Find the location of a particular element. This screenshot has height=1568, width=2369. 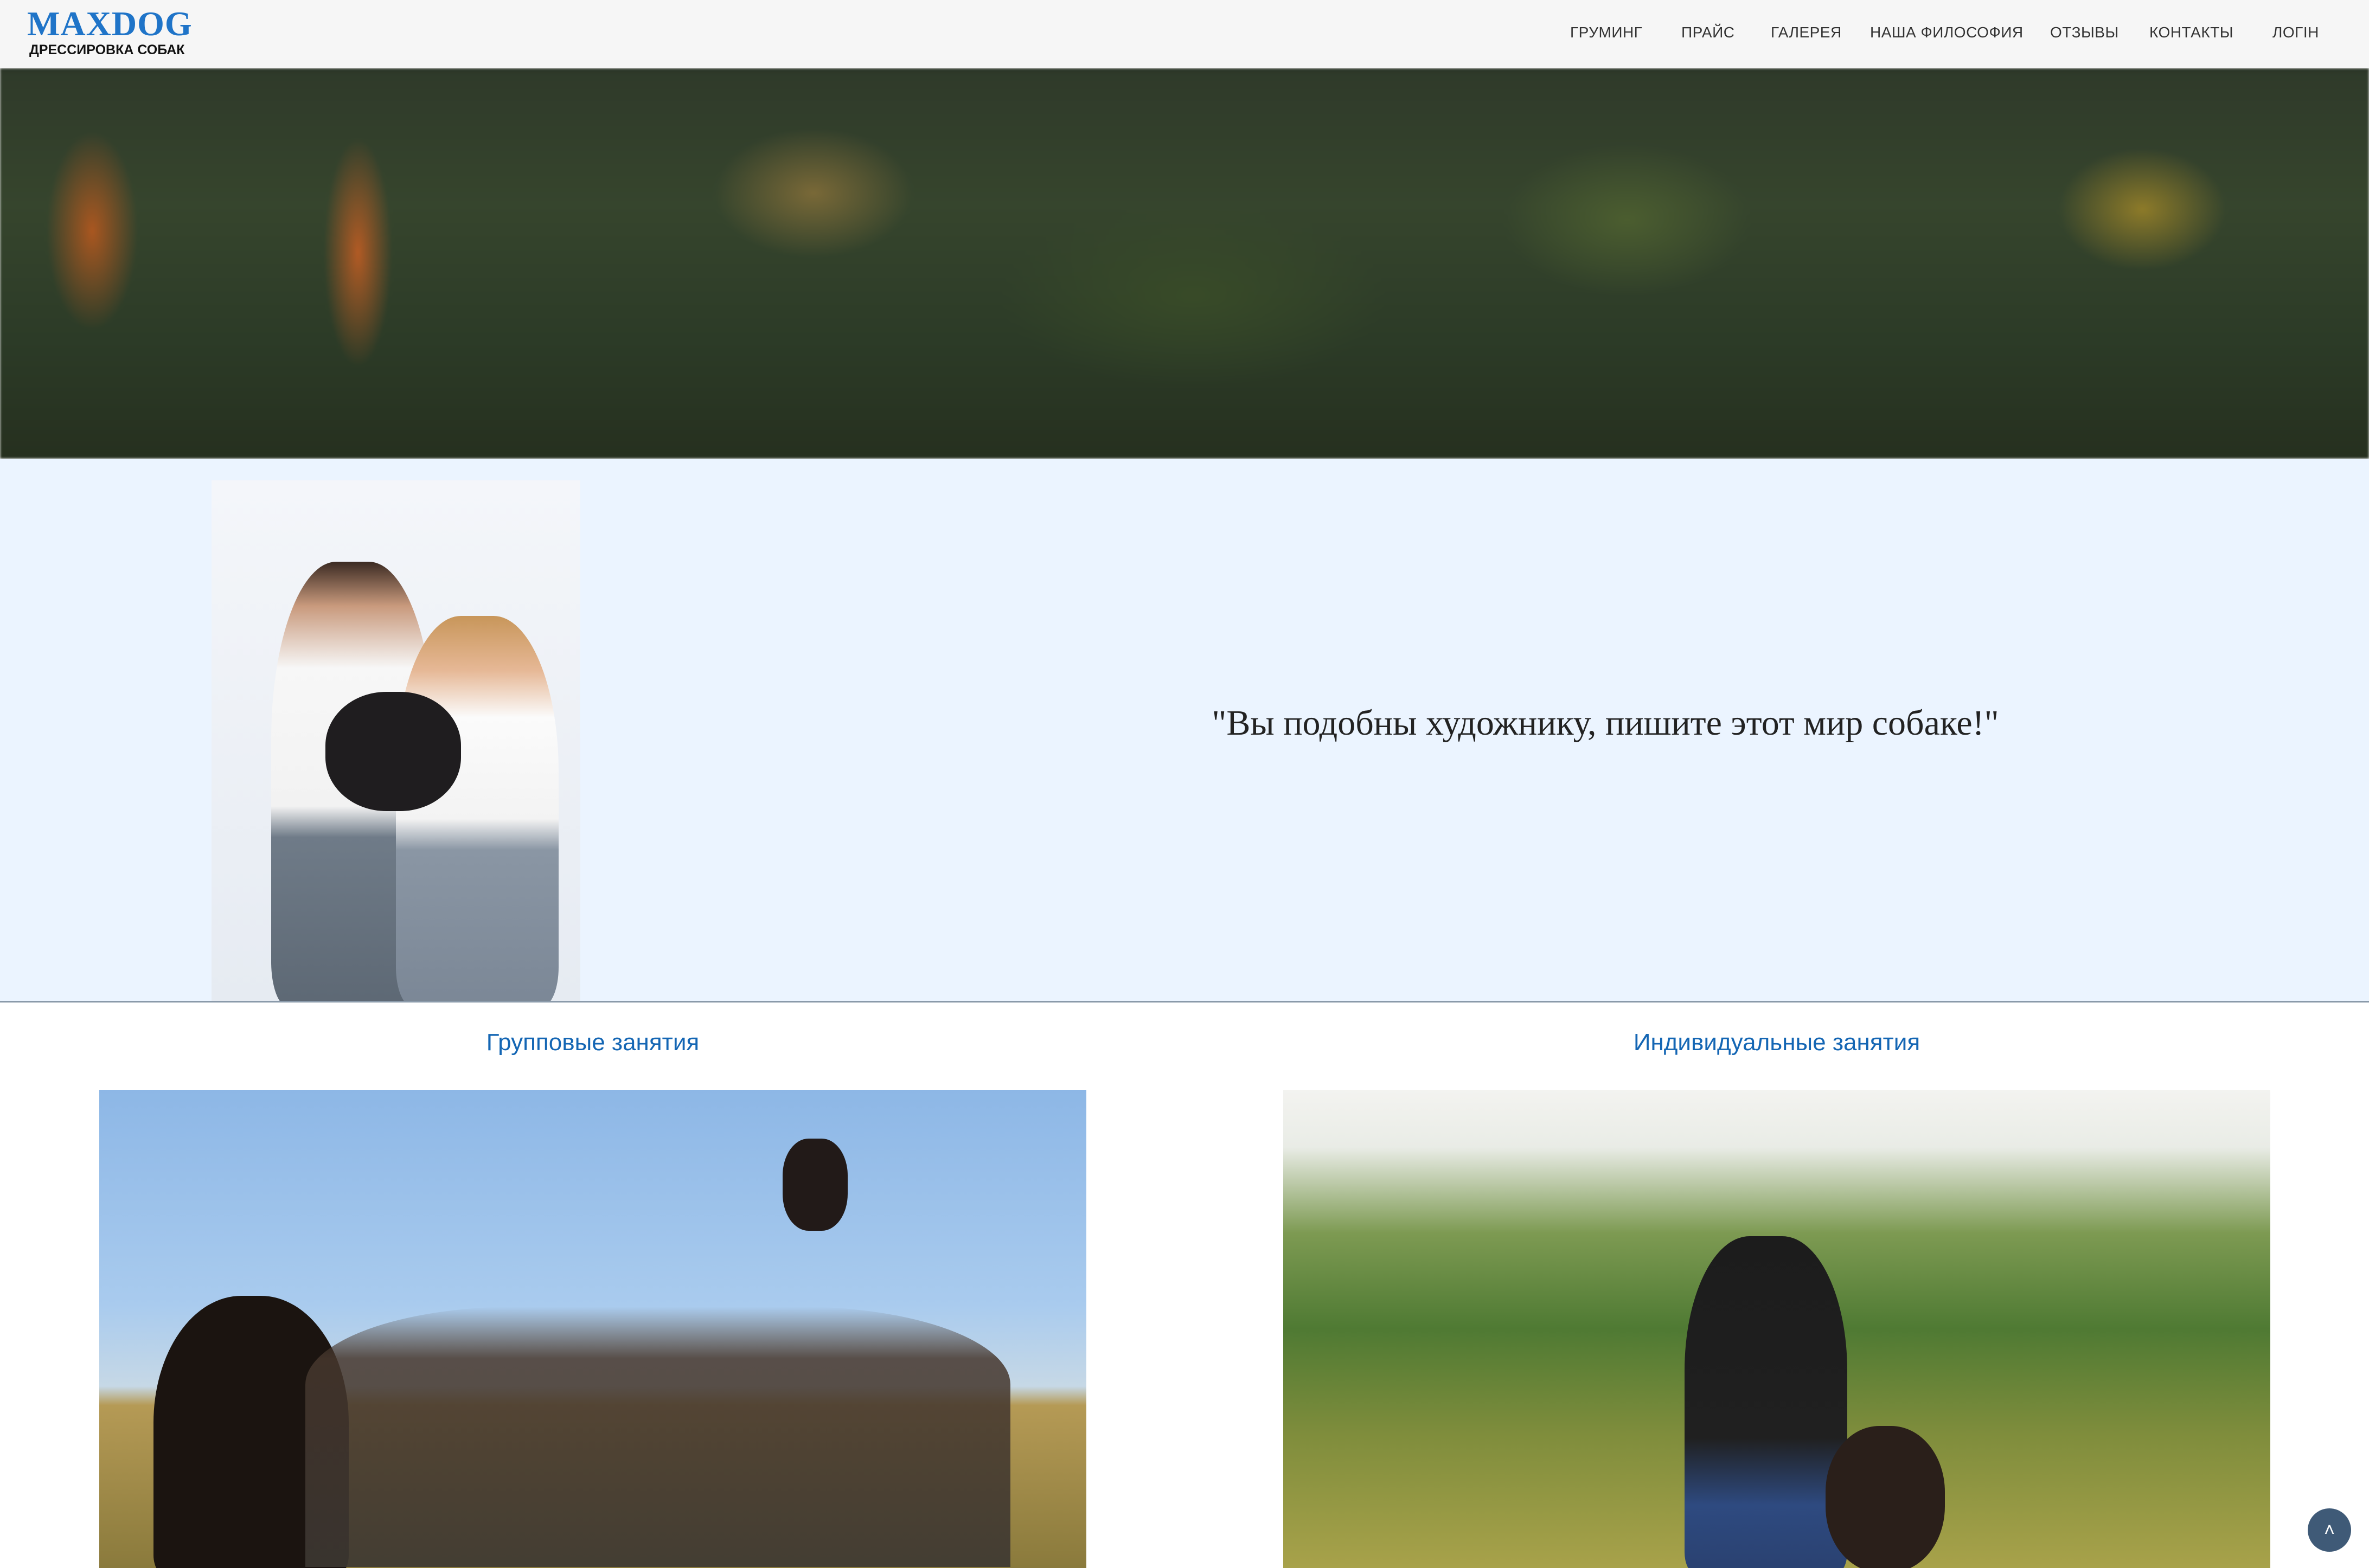

nav-item-philosophy: НАША ФИЛОСОФИЯ is located at coordinates (1947, 32).